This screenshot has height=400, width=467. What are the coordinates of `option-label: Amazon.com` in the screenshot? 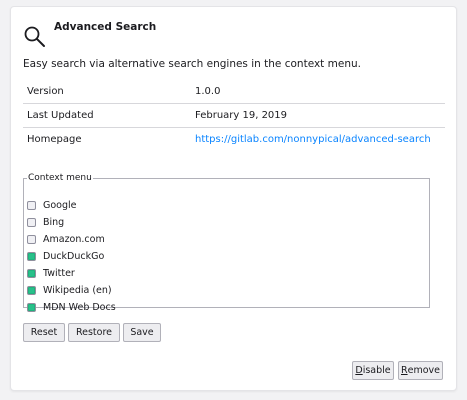 It's located at (74, 239).